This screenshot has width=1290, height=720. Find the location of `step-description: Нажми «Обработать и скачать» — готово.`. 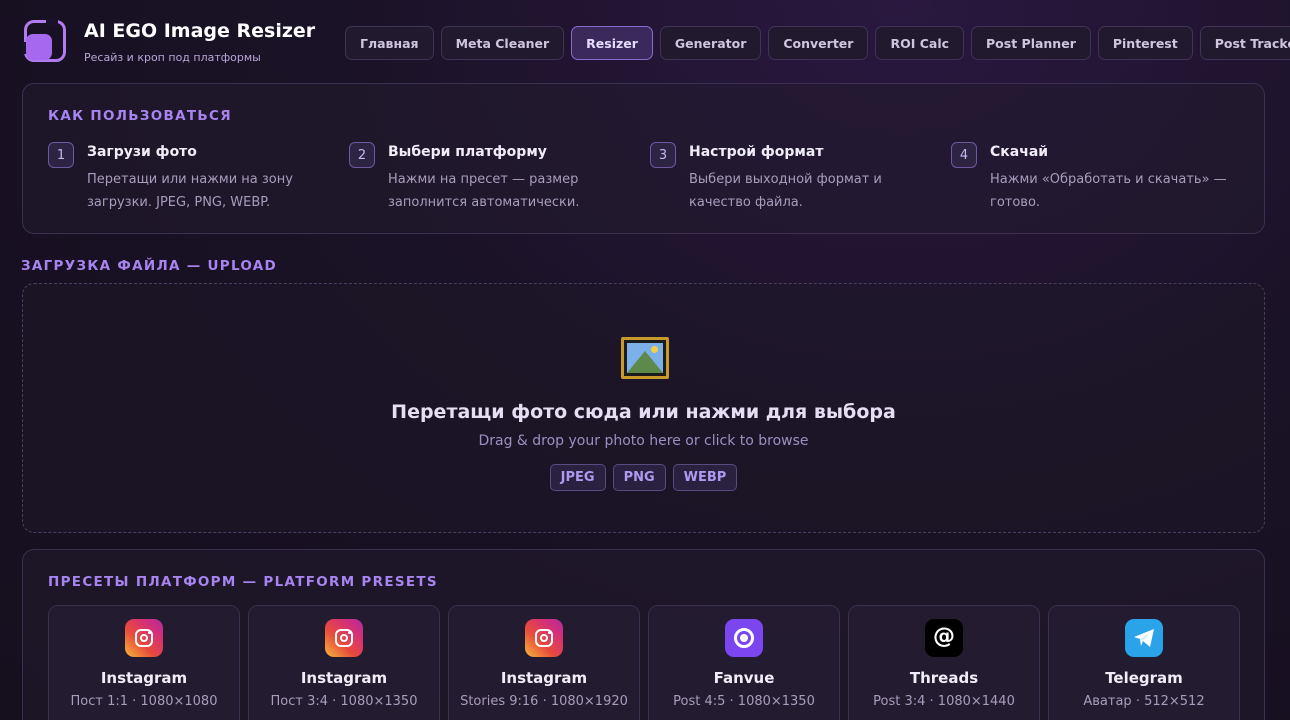

step-description: Нажми «Обработать и скачать» — готово. is located at coordinates (1108, 191).